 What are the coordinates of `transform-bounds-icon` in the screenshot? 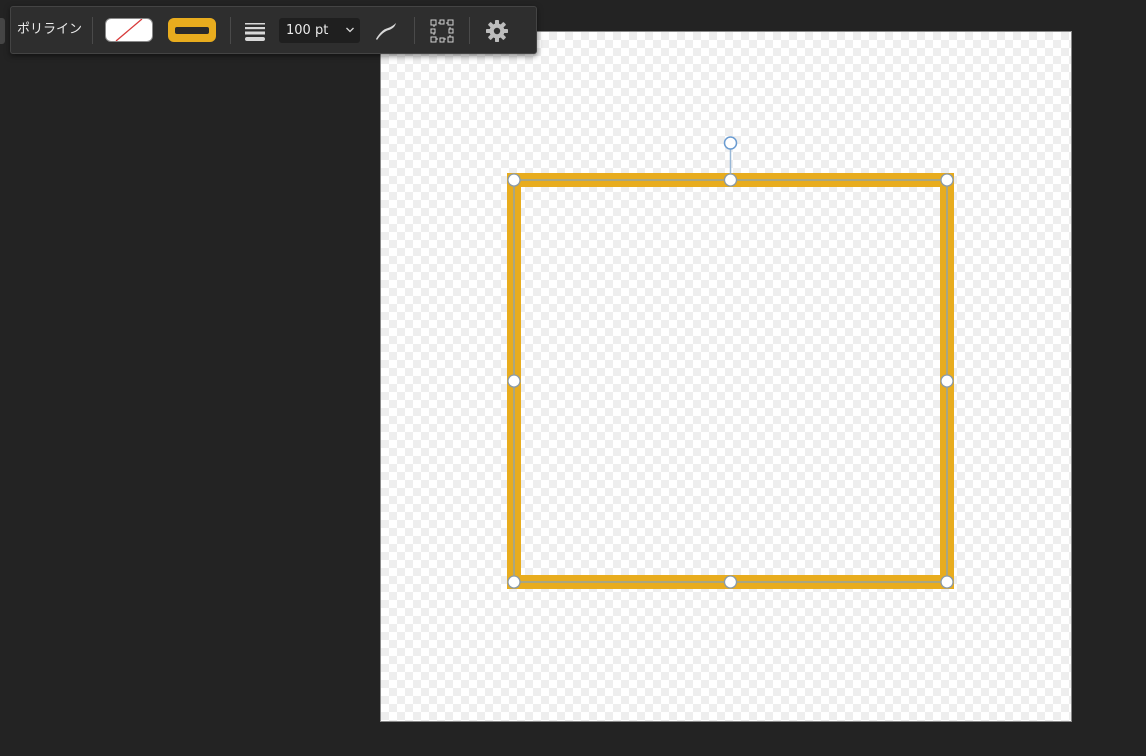 It's located at (442, 31).